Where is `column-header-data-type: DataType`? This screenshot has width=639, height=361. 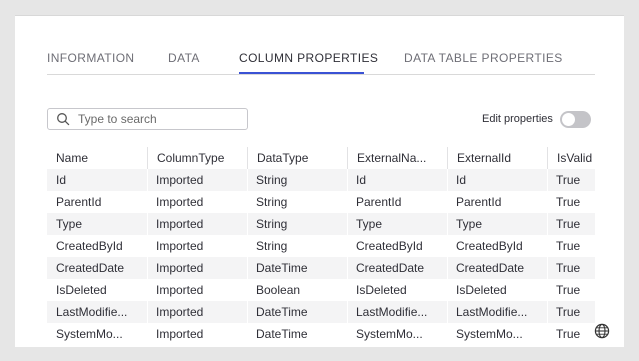 column-header-data-type: DataType is located at coordinates (297, 158).